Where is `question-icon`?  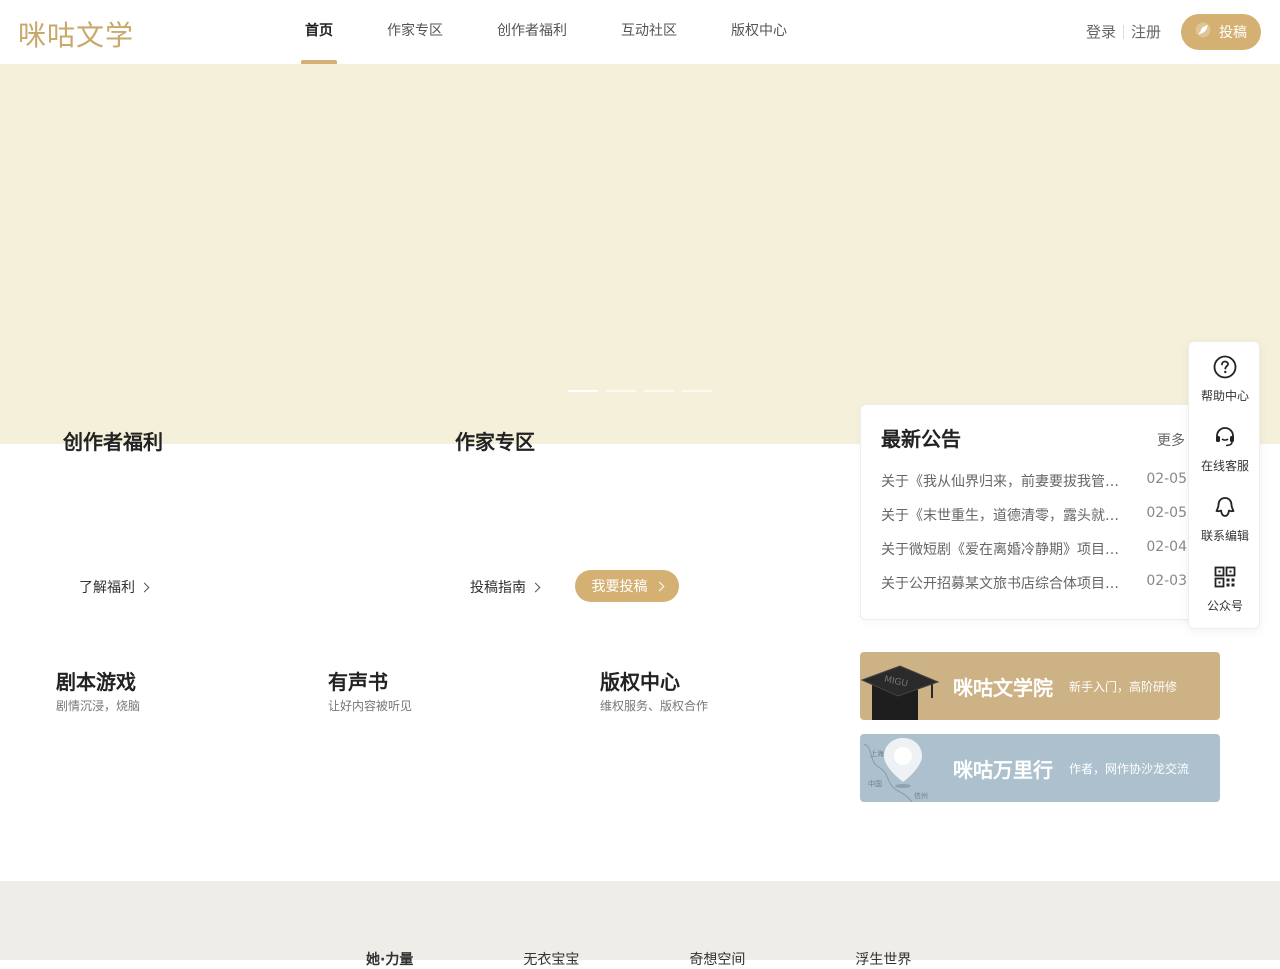
question-icon is located at coordinates (1225, 369).